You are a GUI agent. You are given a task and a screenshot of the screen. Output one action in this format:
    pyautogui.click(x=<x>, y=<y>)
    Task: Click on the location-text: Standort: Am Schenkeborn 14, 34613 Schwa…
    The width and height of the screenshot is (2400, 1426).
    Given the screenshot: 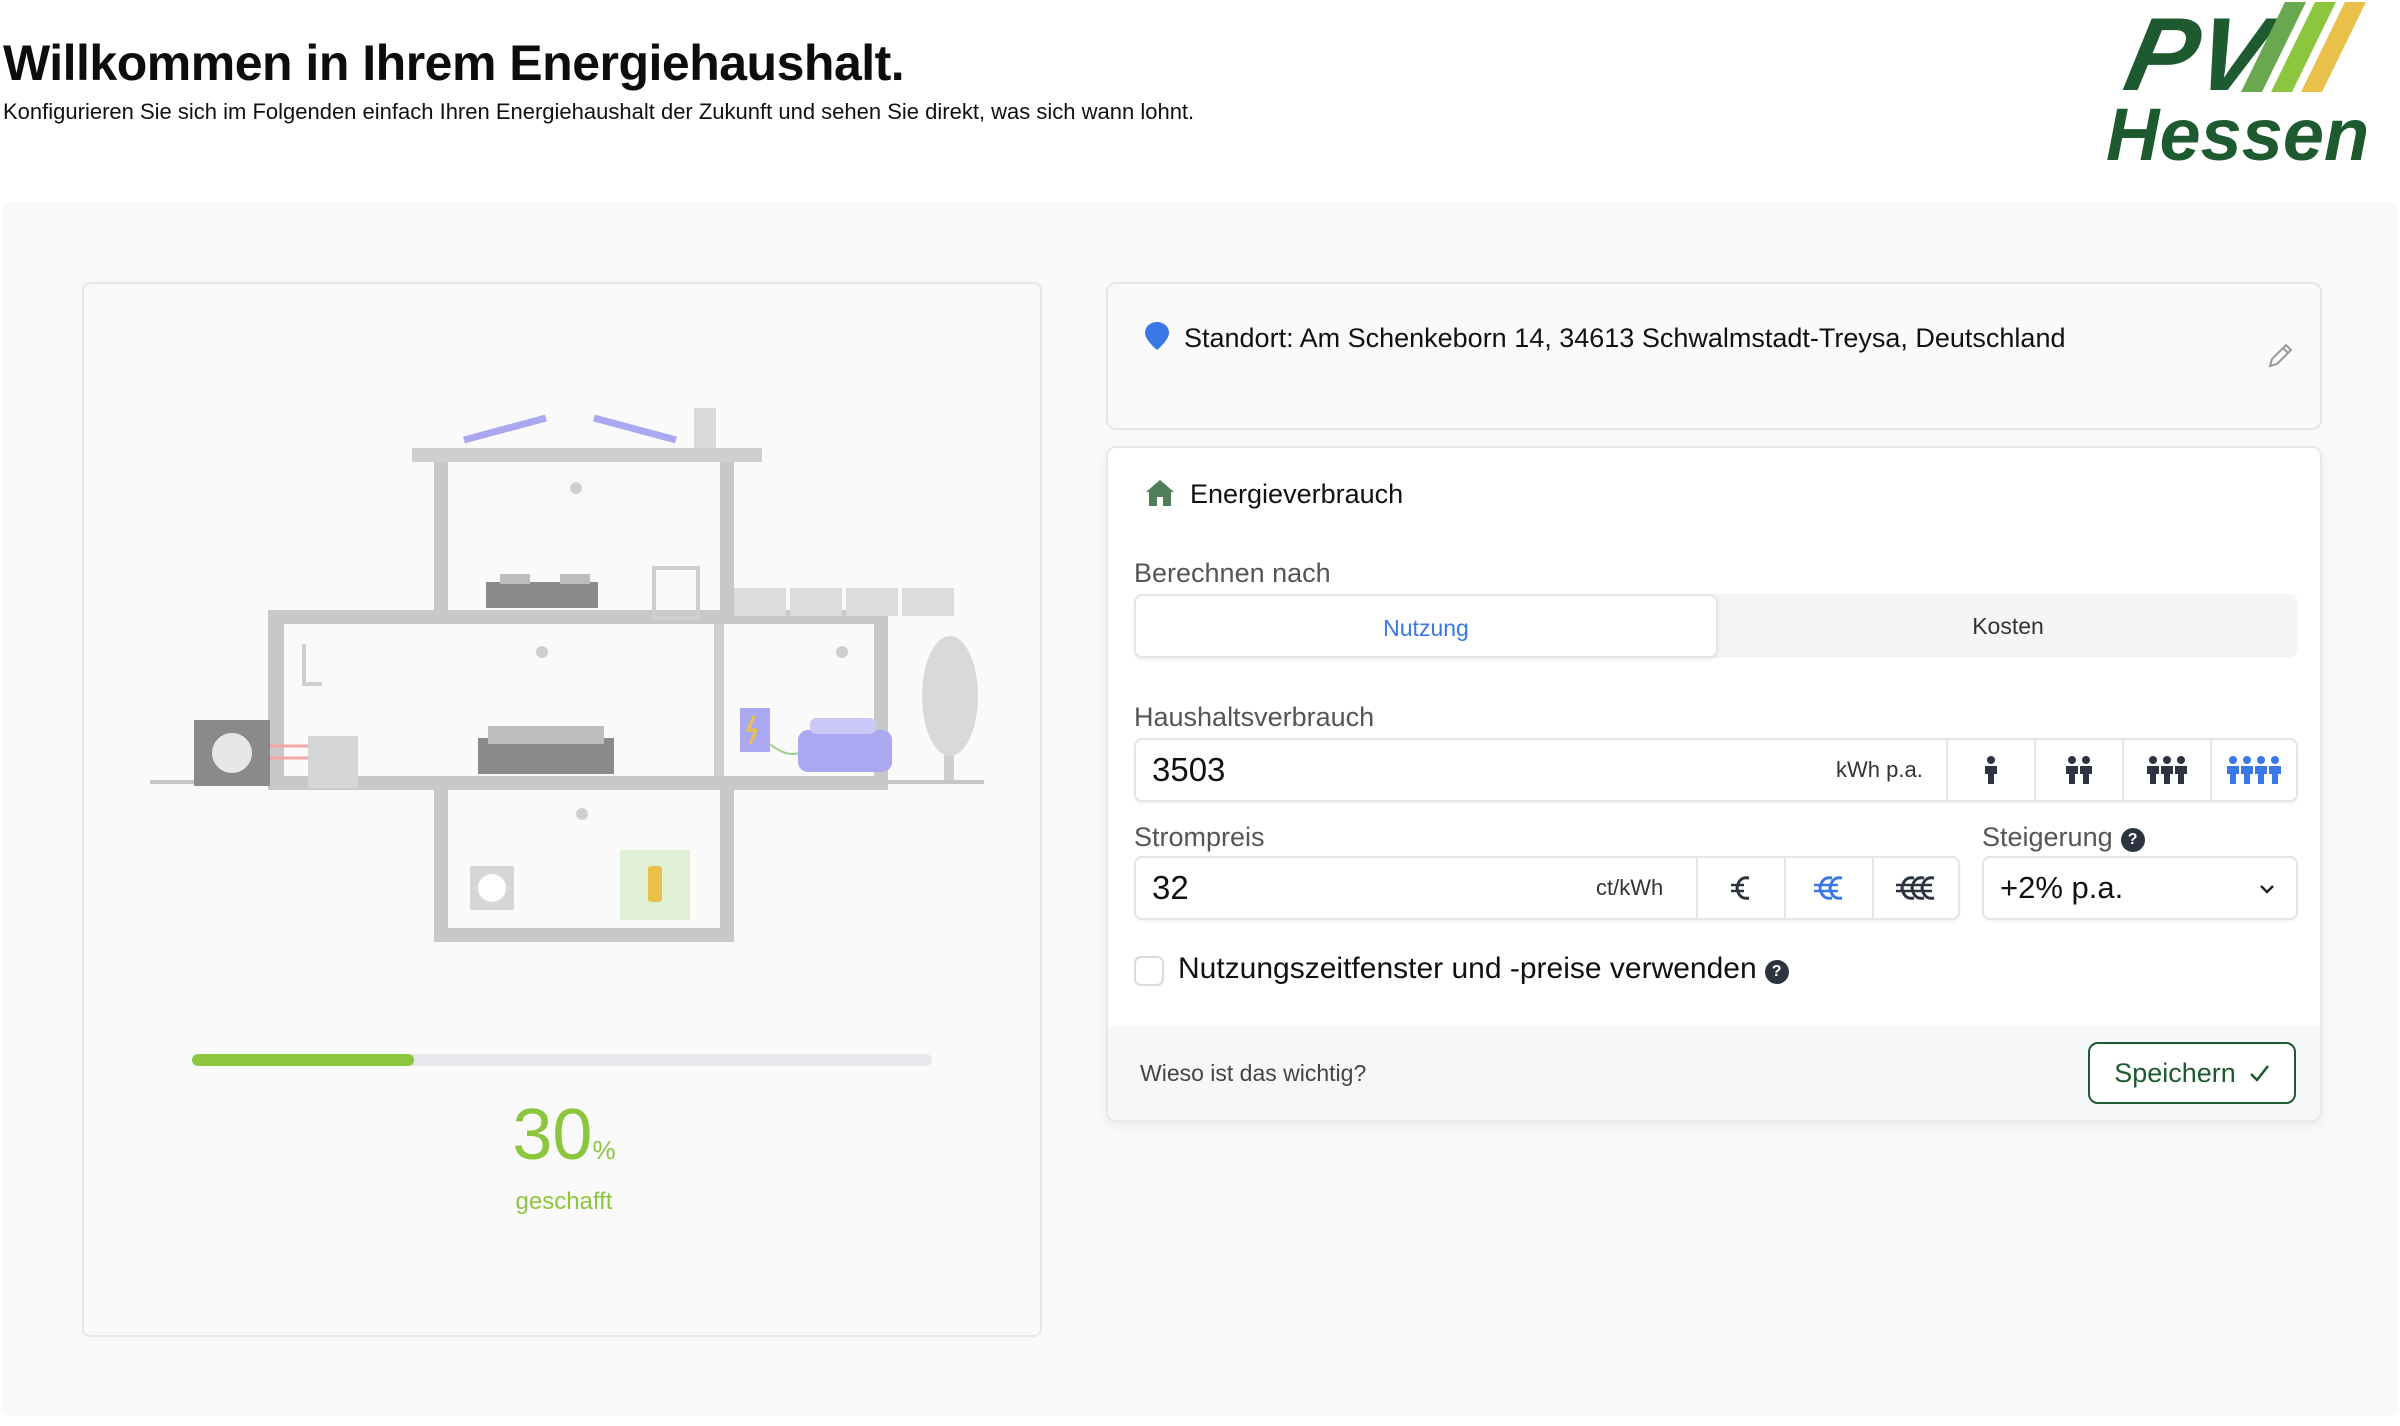 What is the action you would take?
    pyautogui.click(x=1625, y=338)
    